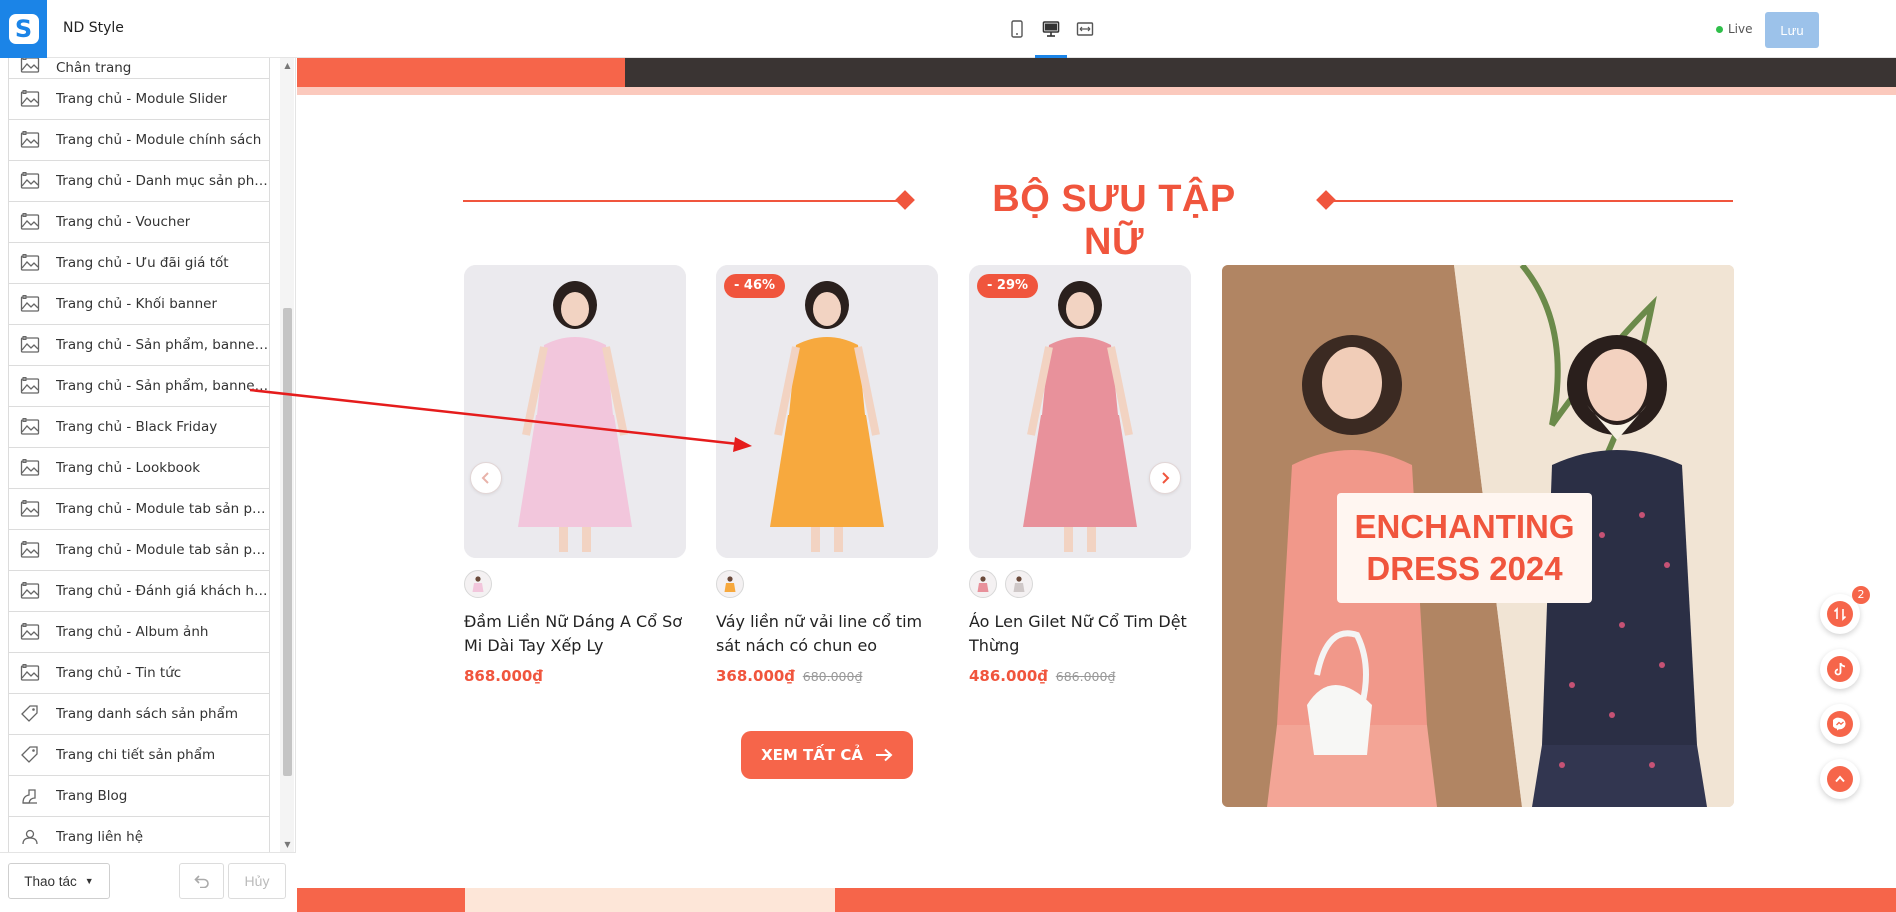 The image size is (1896, 912). I want to click on slider-next-button, so click(1165, 478).